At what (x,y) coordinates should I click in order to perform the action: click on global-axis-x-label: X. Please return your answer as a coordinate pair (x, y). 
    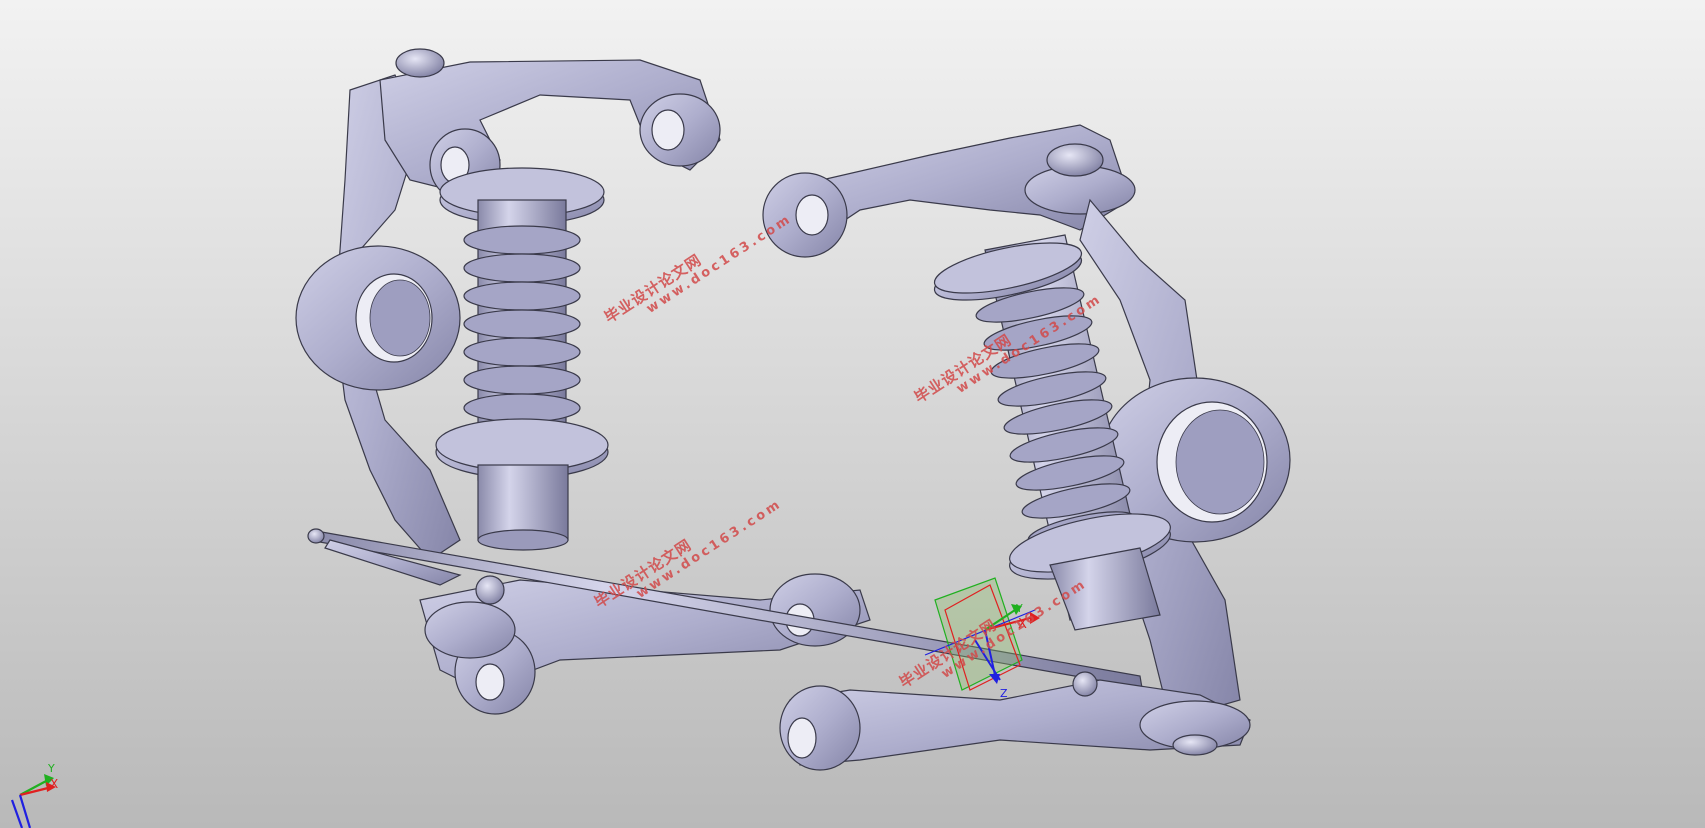
    Looking at the image, I should click on (54, 784).